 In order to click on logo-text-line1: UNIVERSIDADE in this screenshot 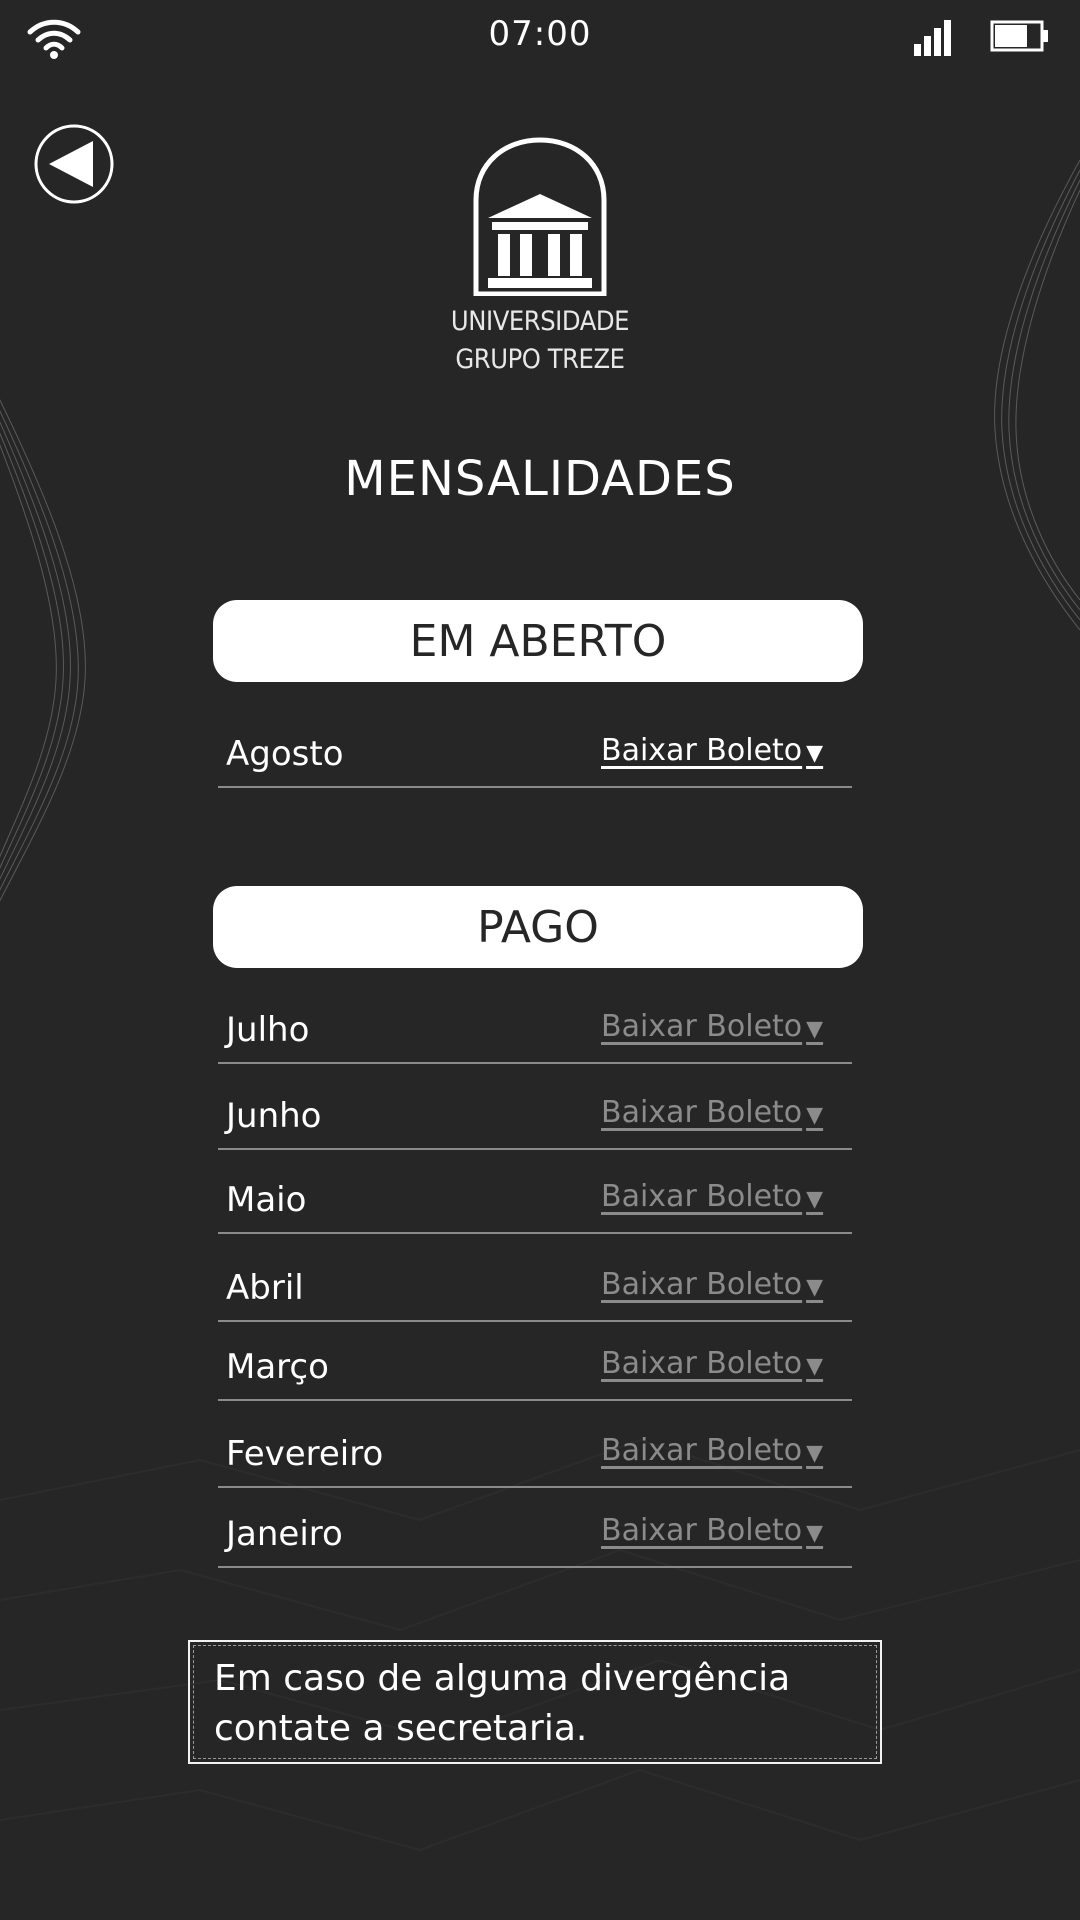, I will do `click(540, 321)`.